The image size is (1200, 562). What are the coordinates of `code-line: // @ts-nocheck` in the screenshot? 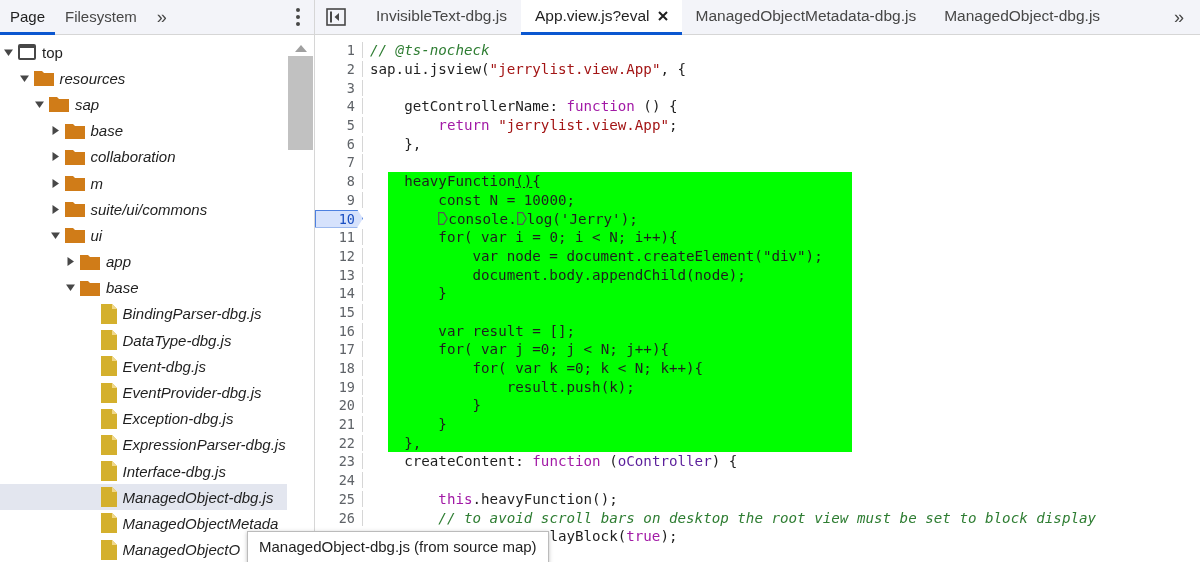 It's located at (430, 50).